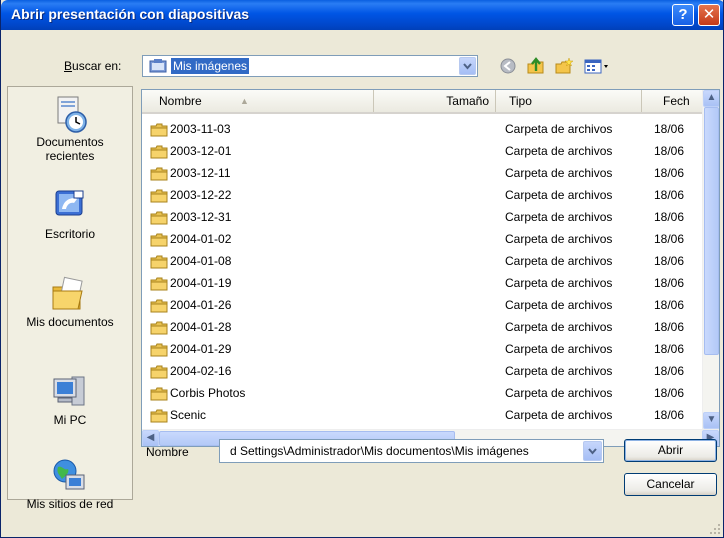 Image resolution: width=724 pixels, height=538 pixels. Describe the element at coordinates (508, 66) in the screenshot. I see `back-icon` at that location.